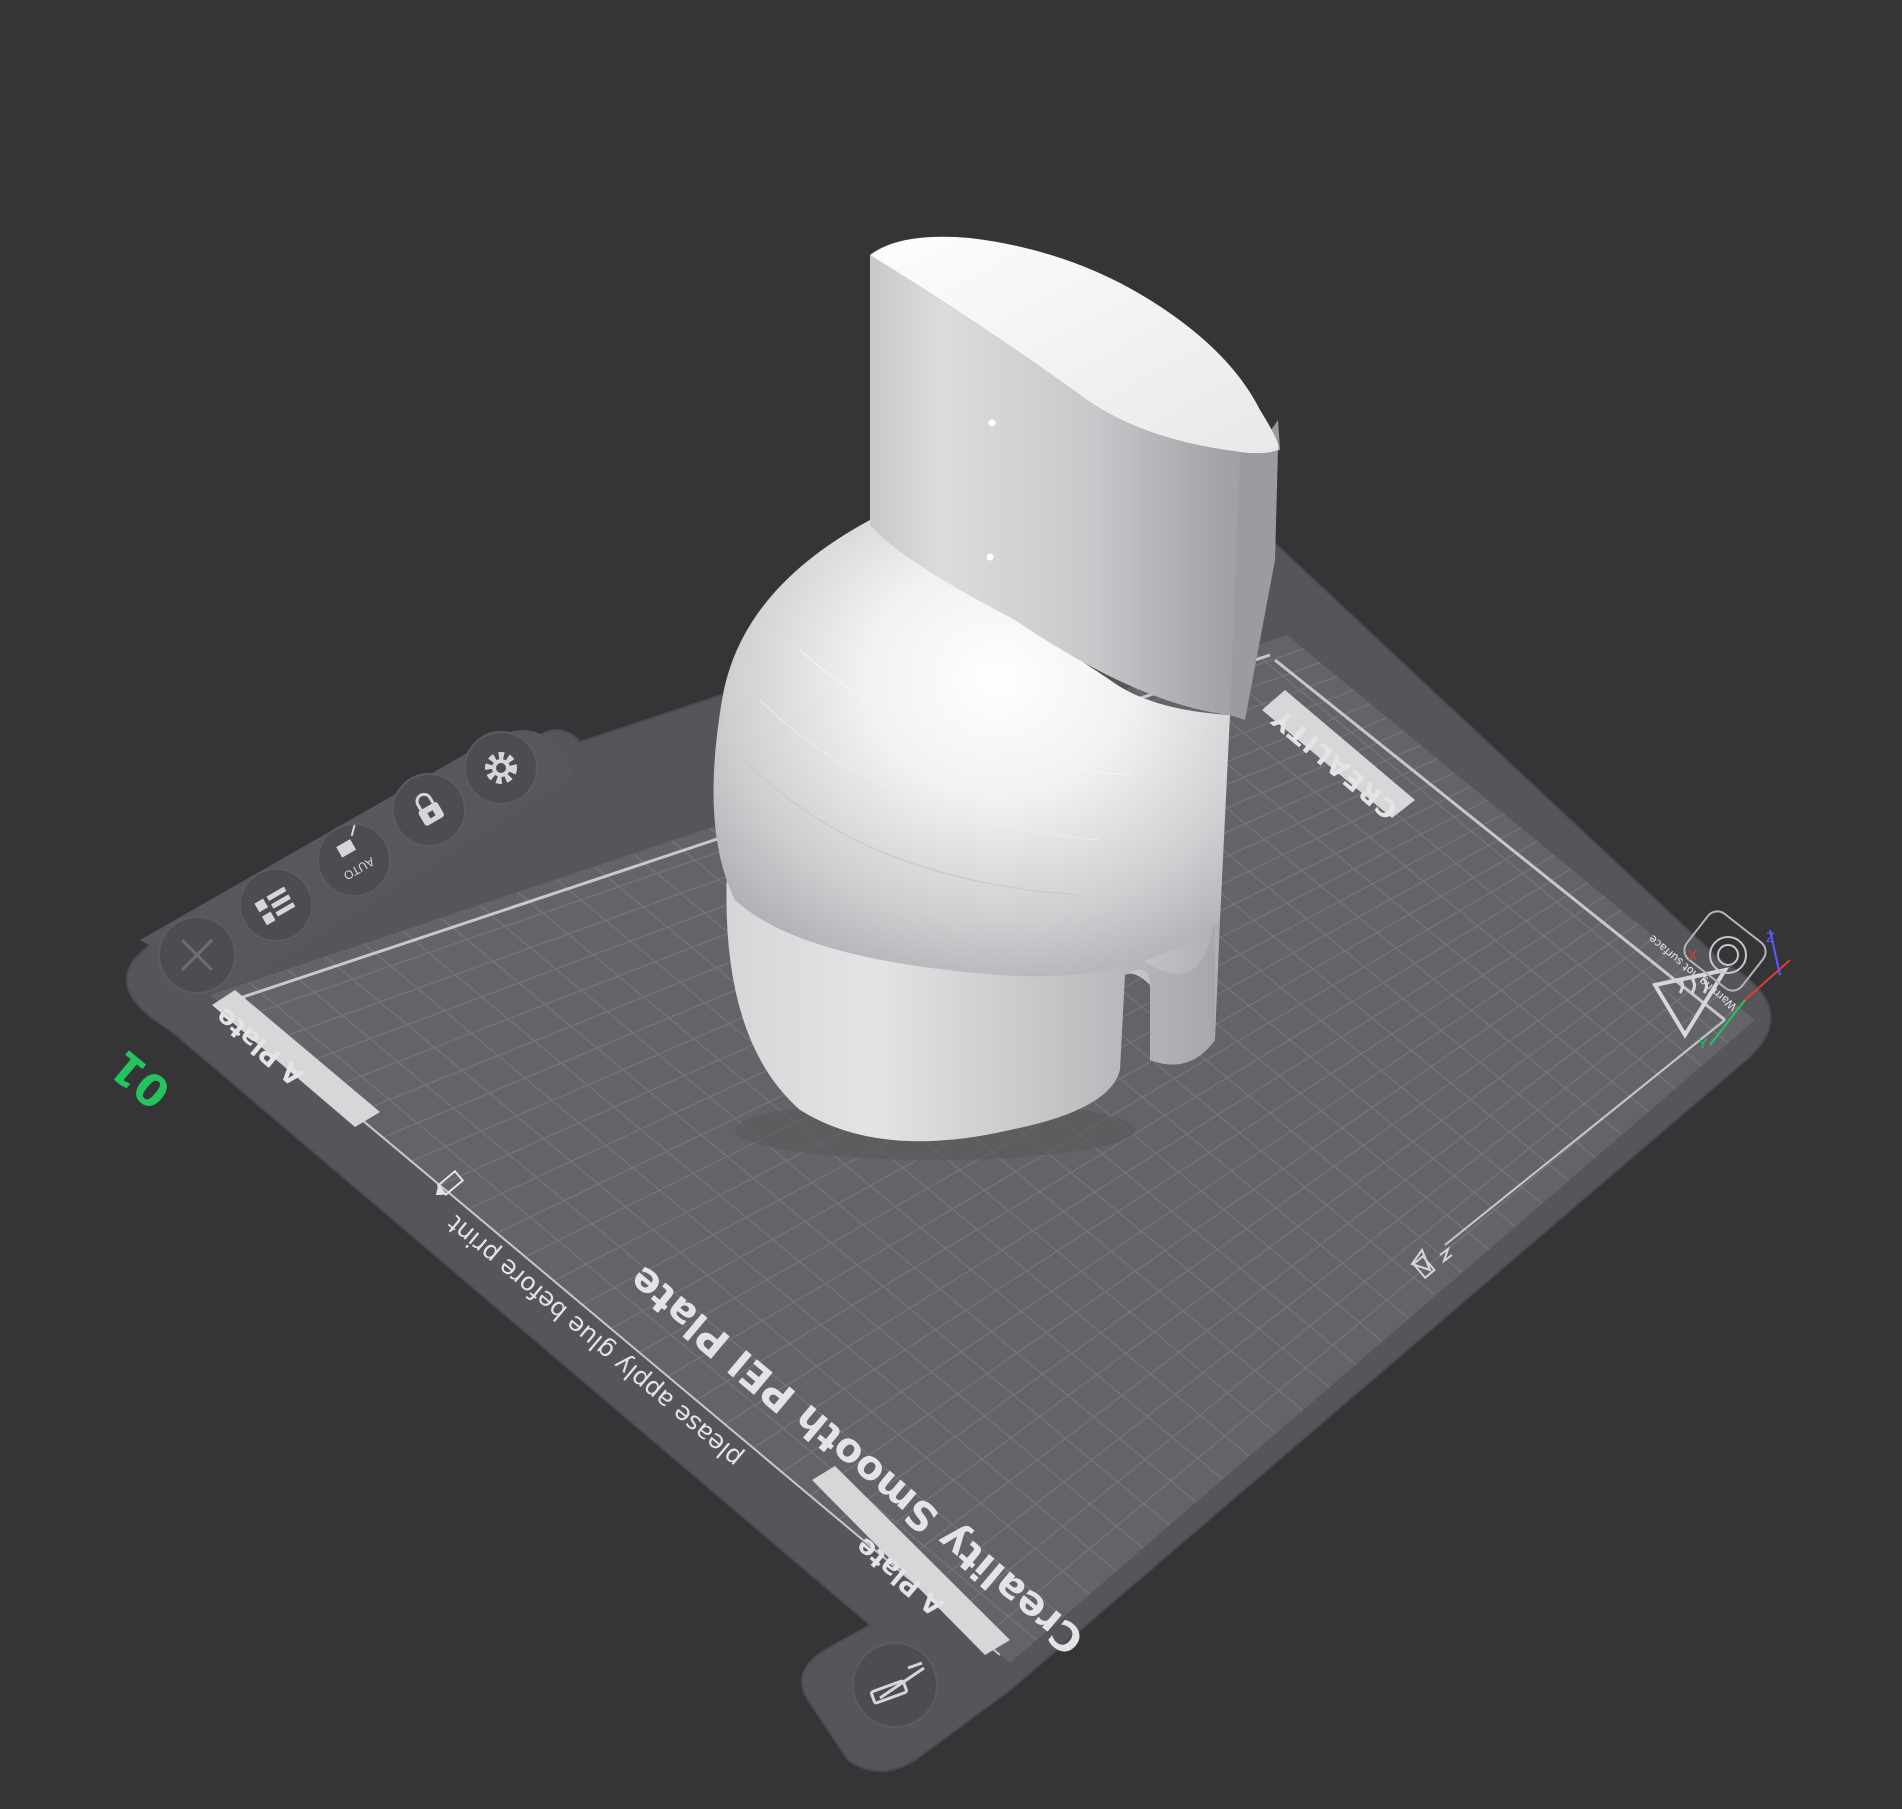 The image size is (1902, 1809). Describe the element at coordinates (276, 905) in the screenshot. I see `arrange-button` at that location.